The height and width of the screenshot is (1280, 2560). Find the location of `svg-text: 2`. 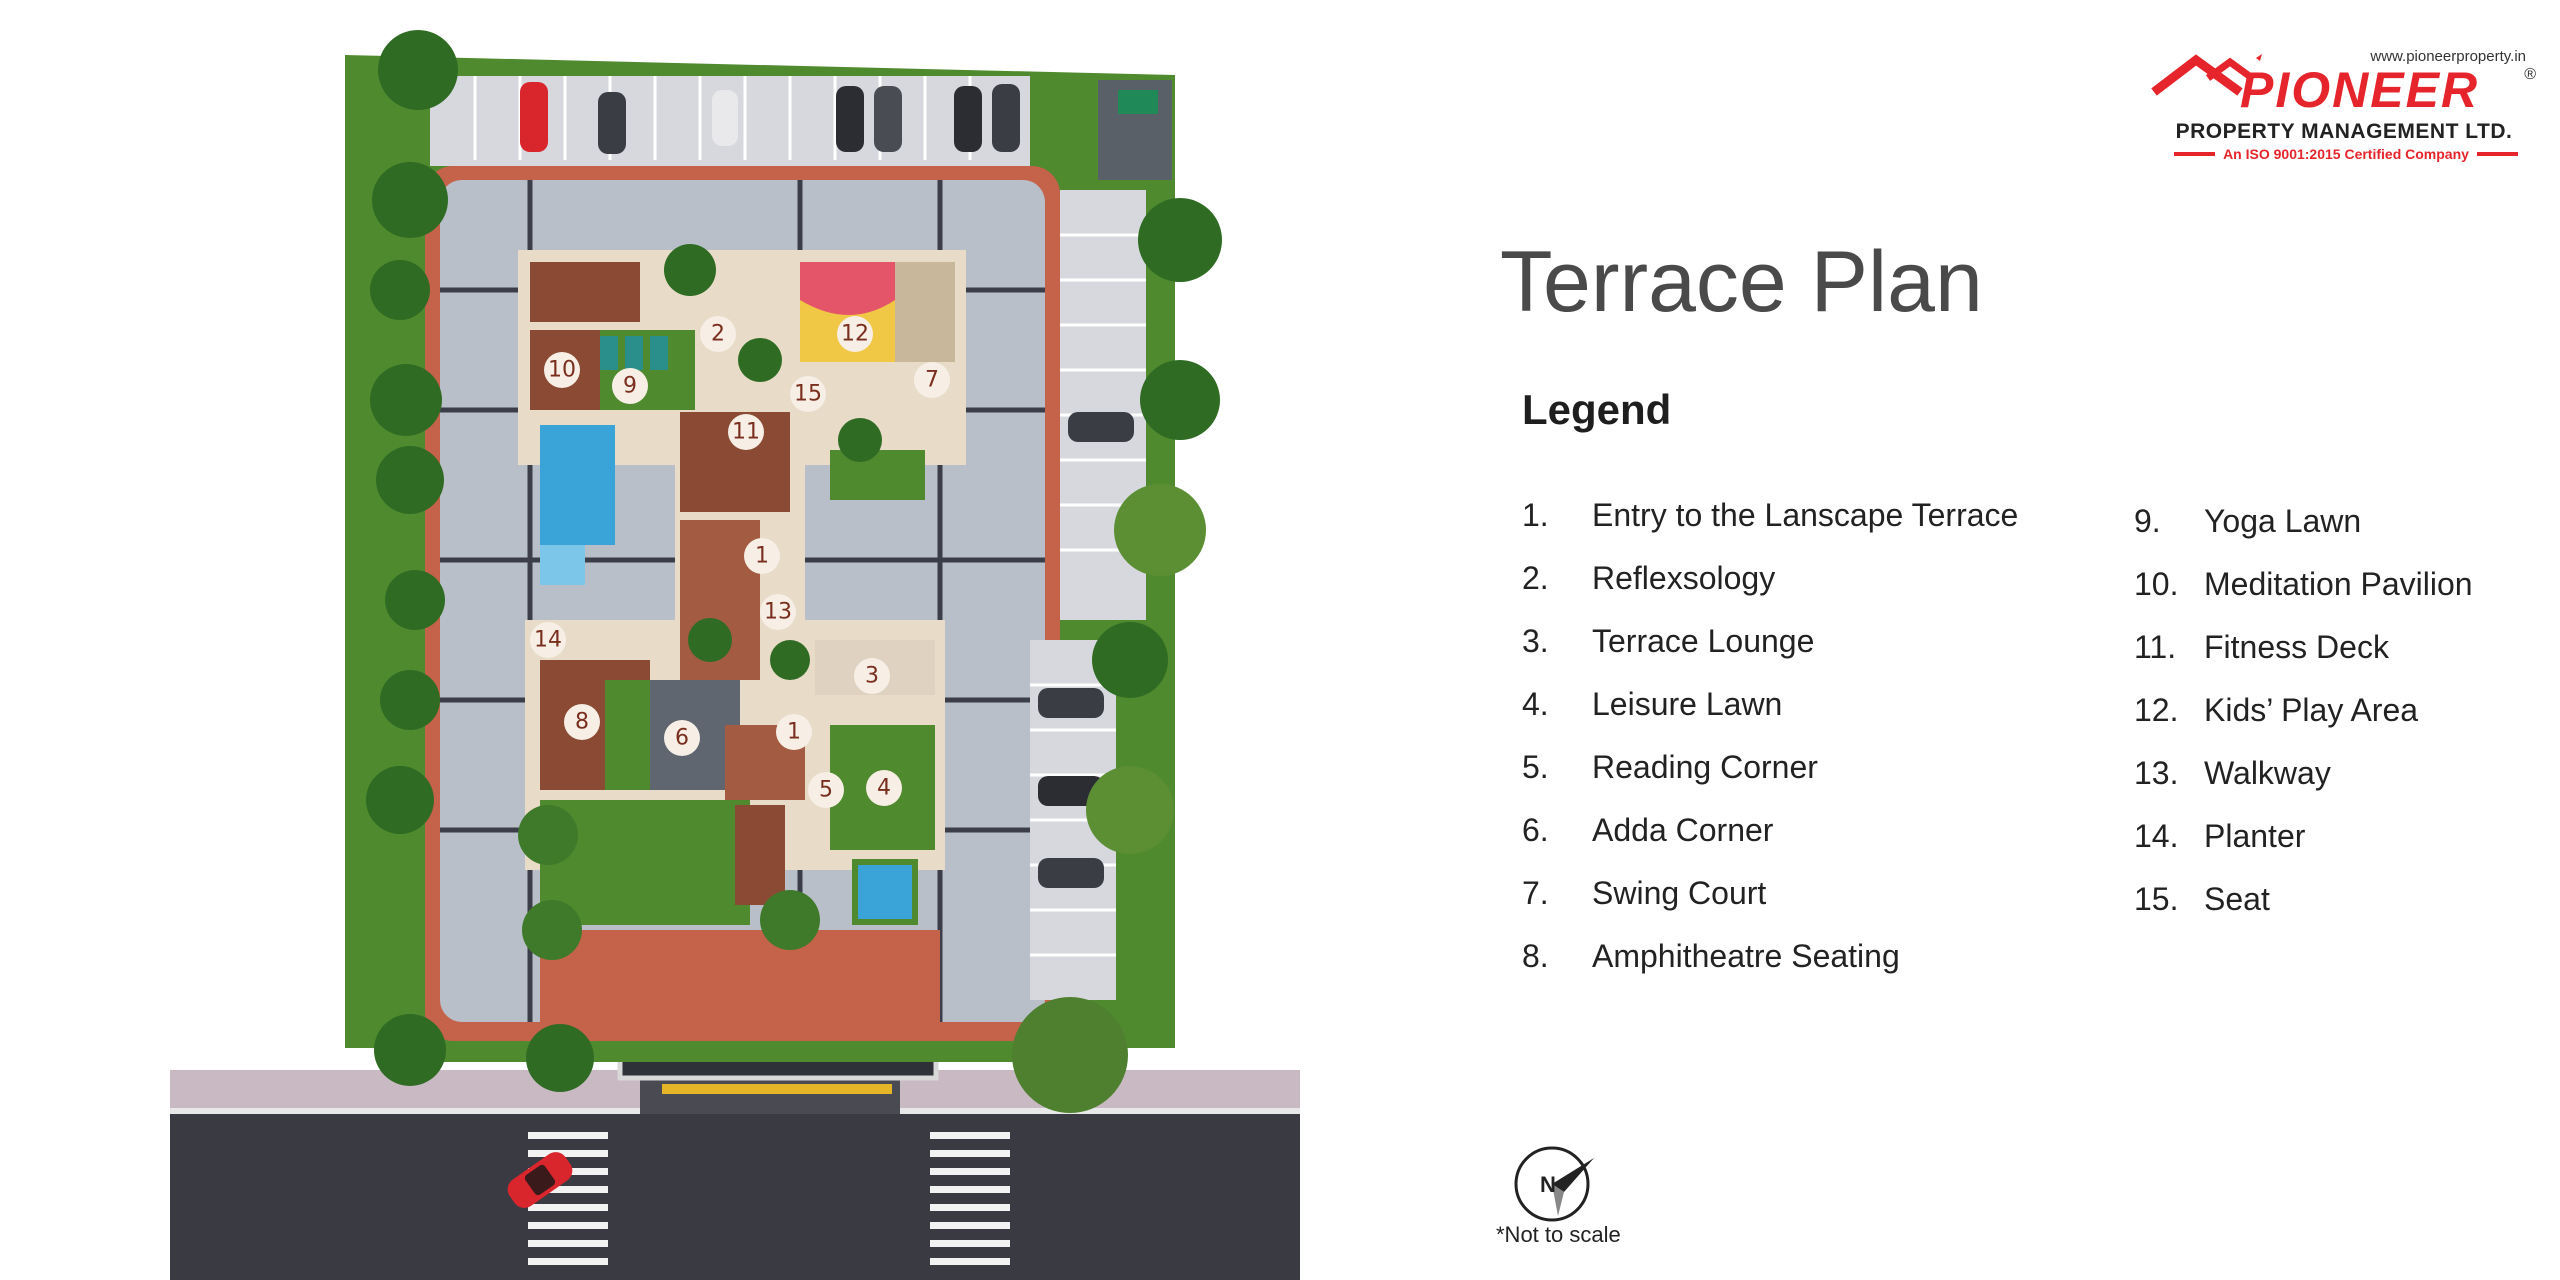

svg-text: 2 is located at coordinates (718, 334).